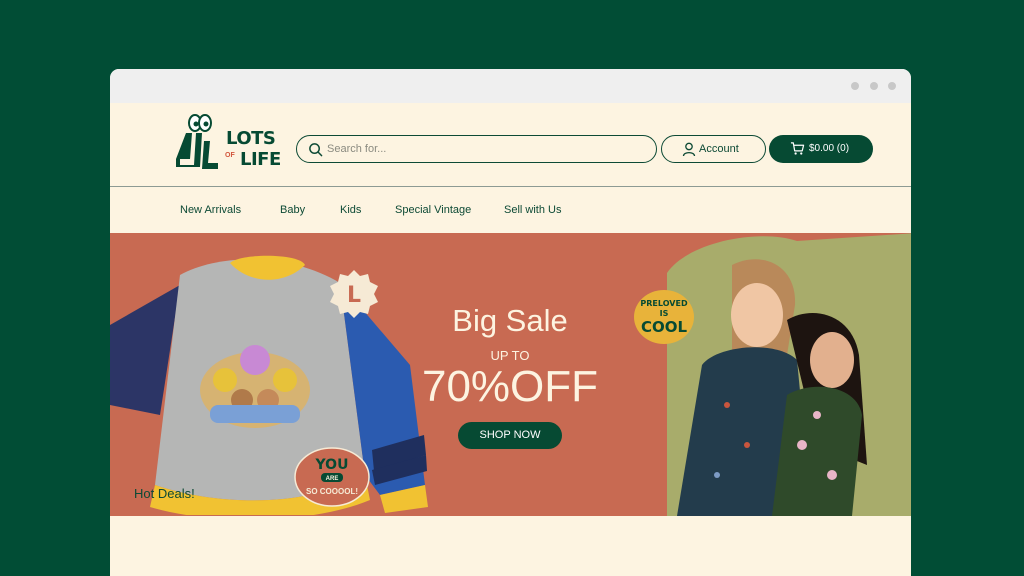  I want to click on preloved-is-cool-sticker: PRELOVED IS COOL, so click(664, 317).